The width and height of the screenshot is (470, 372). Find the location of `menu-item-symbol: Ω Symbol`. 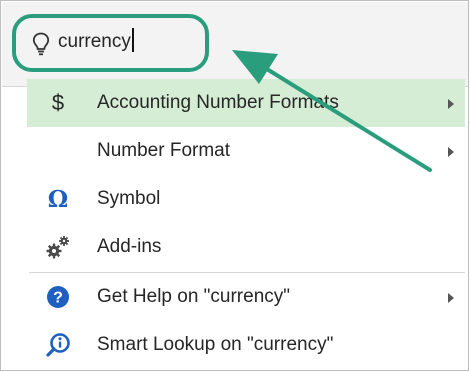

menu-item-symbol: Ω Symbol is located at coordinates (246, 199).